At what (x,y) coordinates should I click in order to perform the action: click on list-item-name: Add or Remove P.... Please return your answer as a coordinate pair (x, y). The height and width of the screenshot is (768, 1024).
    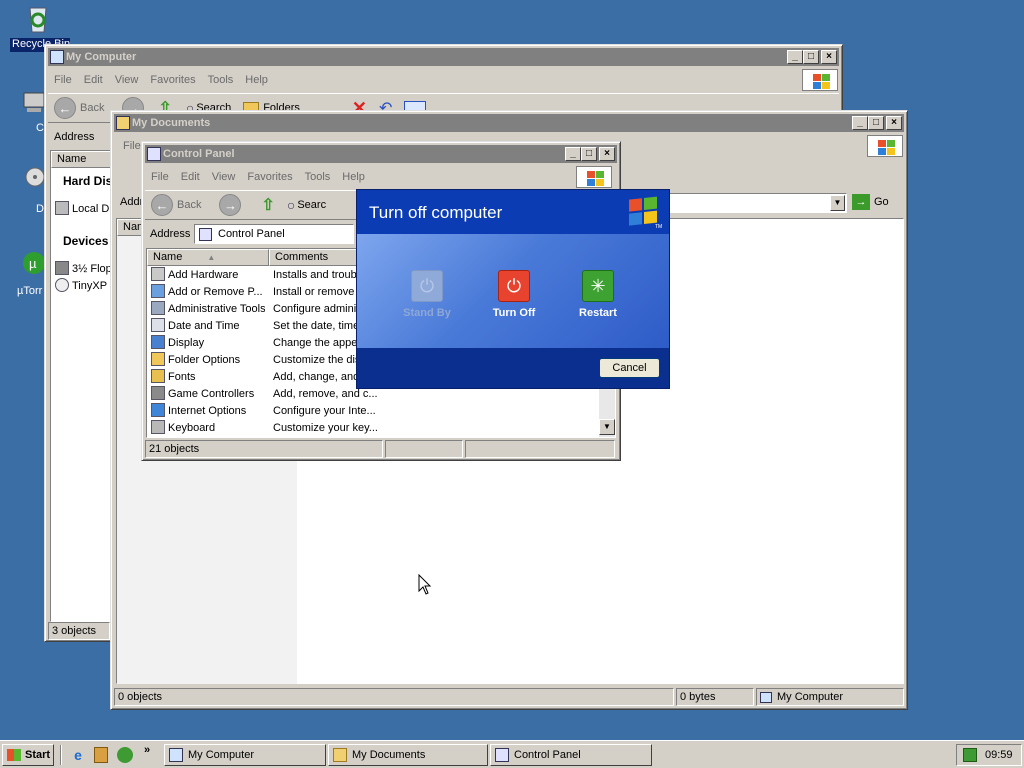
    Looking at the image, I should click on (215, 292).